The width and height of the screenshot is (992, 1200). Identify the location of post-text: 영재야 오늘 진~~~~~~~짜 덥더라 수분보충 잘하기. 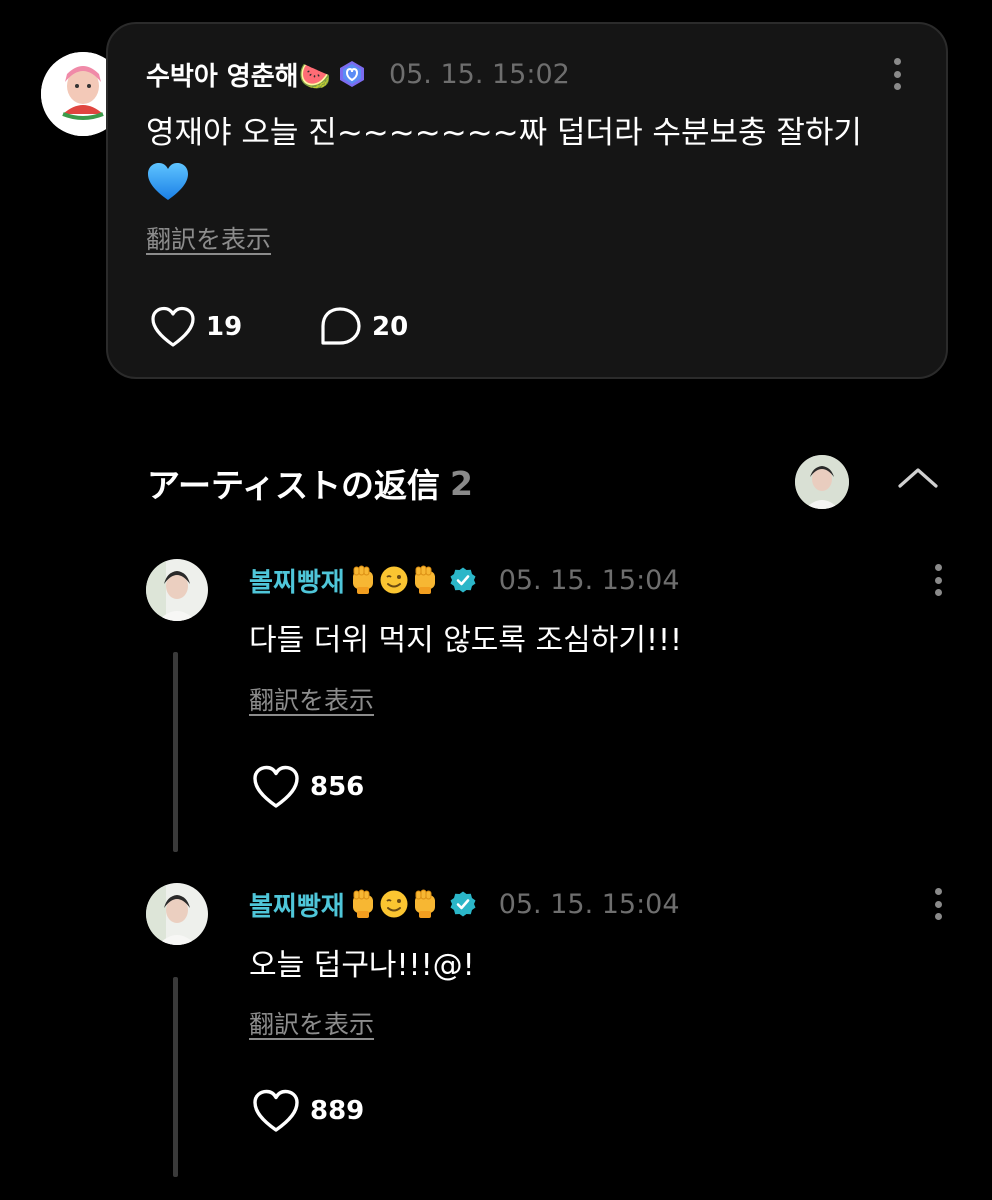
(504, 133).